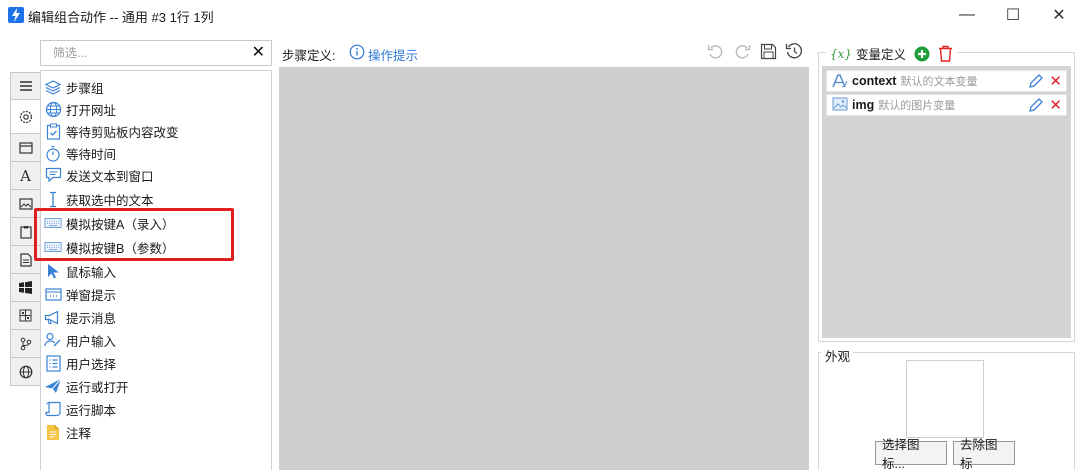  I want to click on highlight-box, so click(134, 234).